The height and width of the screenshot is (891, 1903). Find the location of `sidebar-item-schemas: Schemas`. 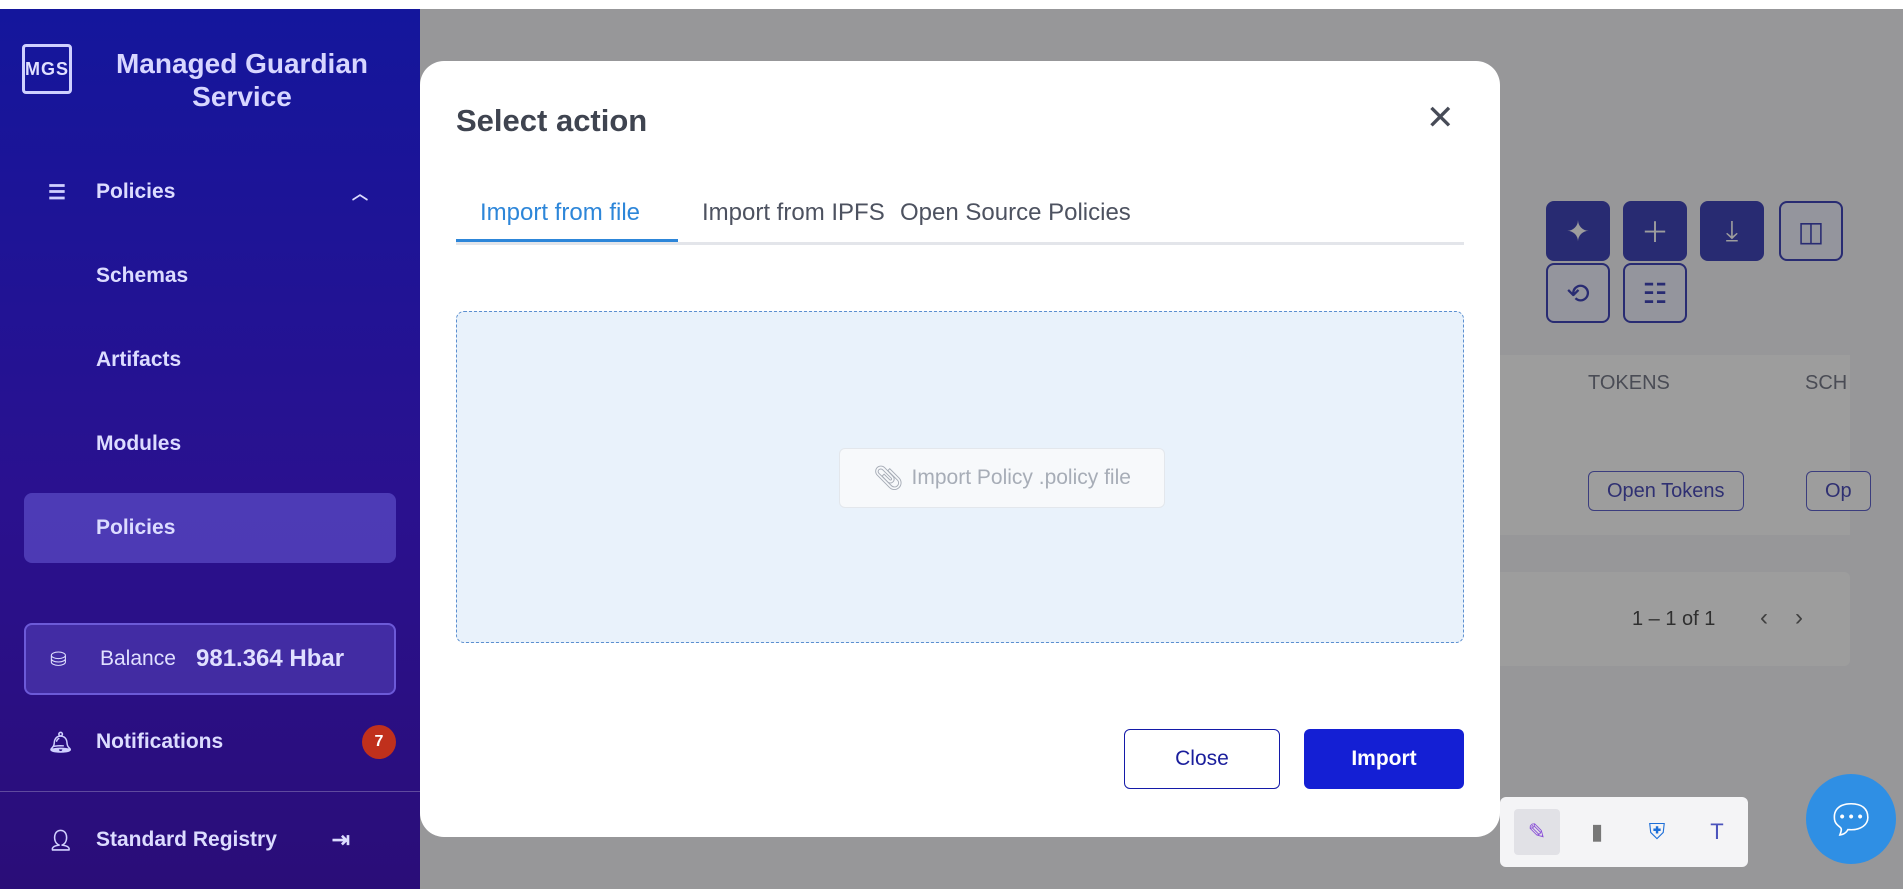

sidebar-item-schemas: Schemas is located at coordinates (210, 276).